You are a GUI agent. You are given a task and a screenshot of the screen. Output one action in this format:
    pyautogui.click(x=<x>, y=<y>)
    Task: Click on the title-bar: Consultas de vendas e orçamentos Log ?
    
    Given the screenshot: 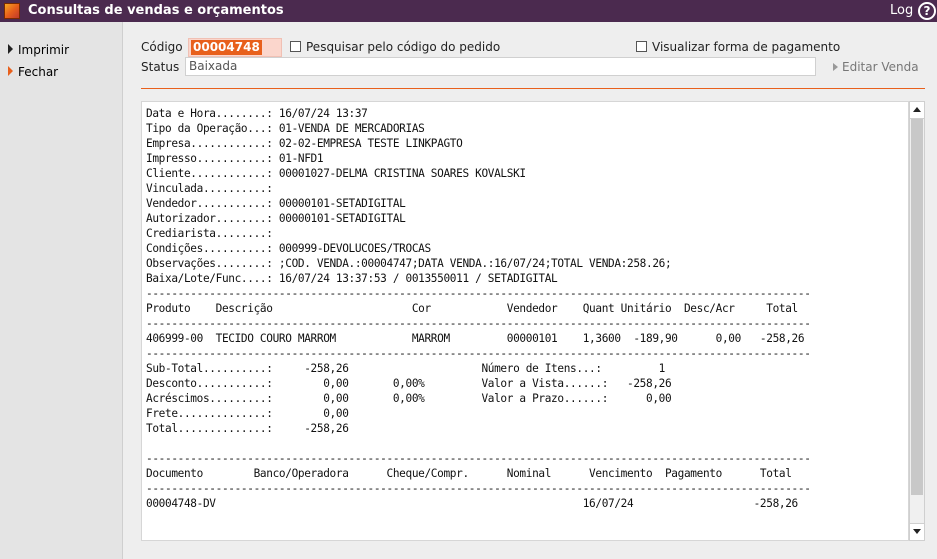 What is the action you would take?
    pyautogui.click(x=468, y=11)
    